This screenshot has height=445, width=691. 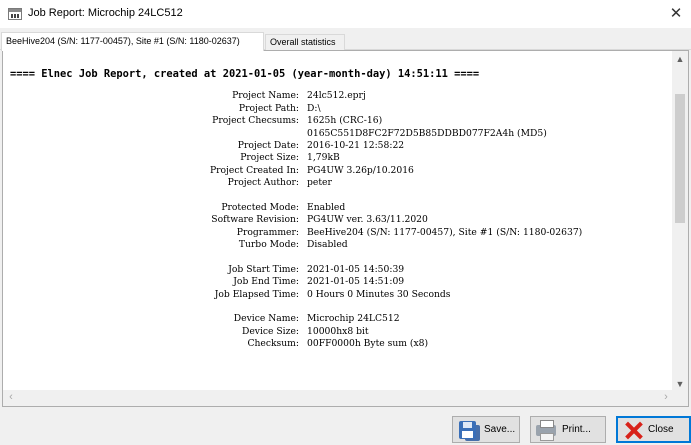 What do you see at coordinates (260, 207) in the screenshot?
I see `row-label: Protected Mode:` at bounding box center [260, 207].